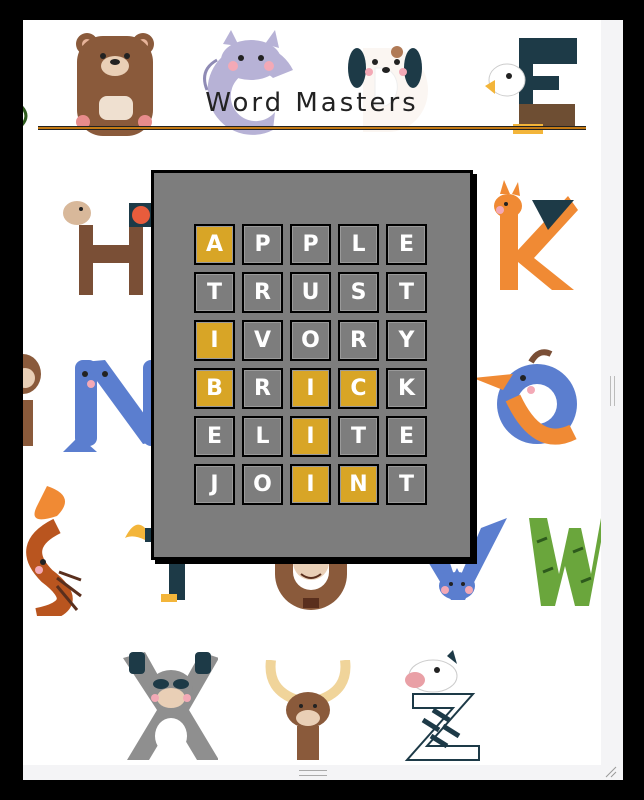 Image resolution: width=644 pixels, height=800 pixels. Describe the element at coordinates (531, 86) in the screenshot. I see `eagle-letter-e-illustration` at that location.